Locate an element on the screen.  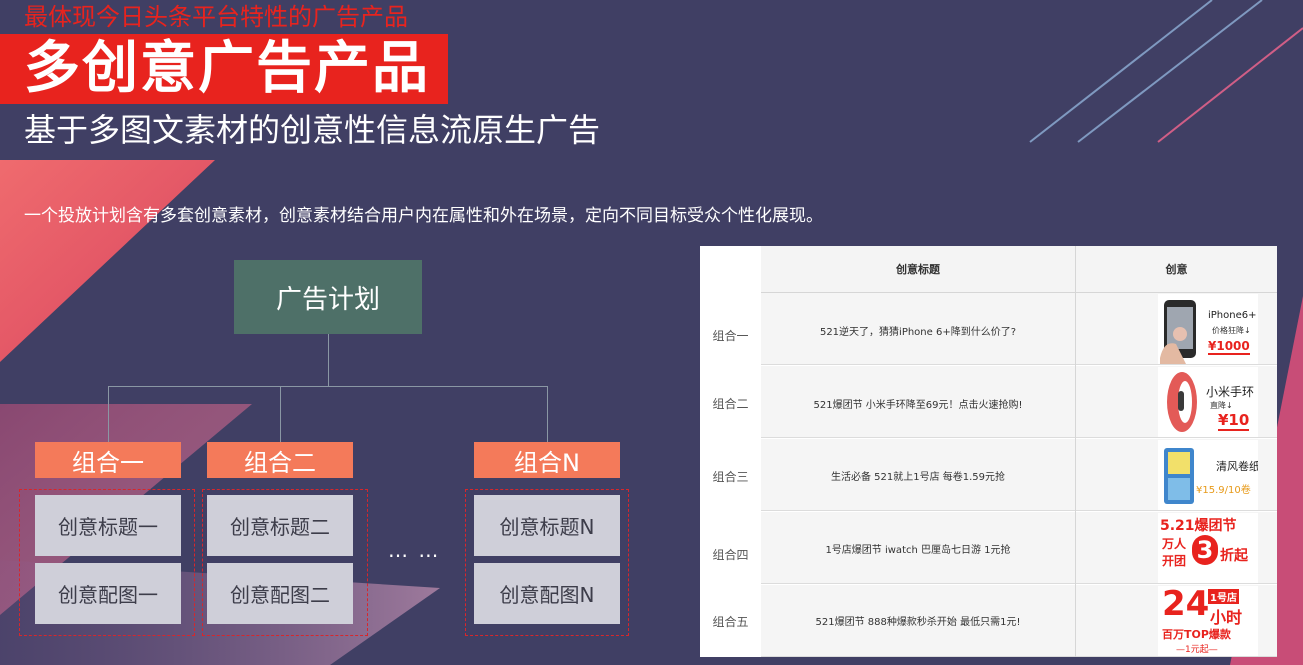
creative-line: —1元起— is located at coordinates (1197, 650).